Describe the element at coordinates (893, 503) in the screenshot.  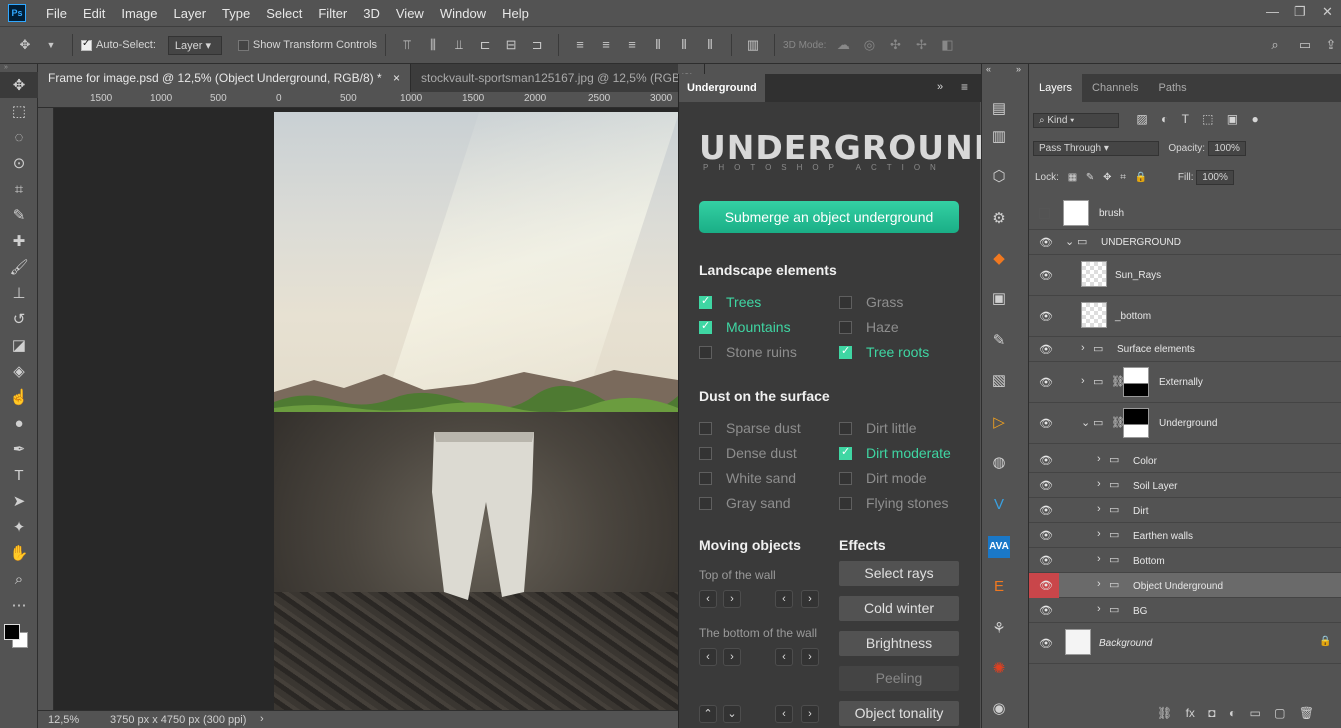
I see `option-flying-stones: Flying stones` at that location.